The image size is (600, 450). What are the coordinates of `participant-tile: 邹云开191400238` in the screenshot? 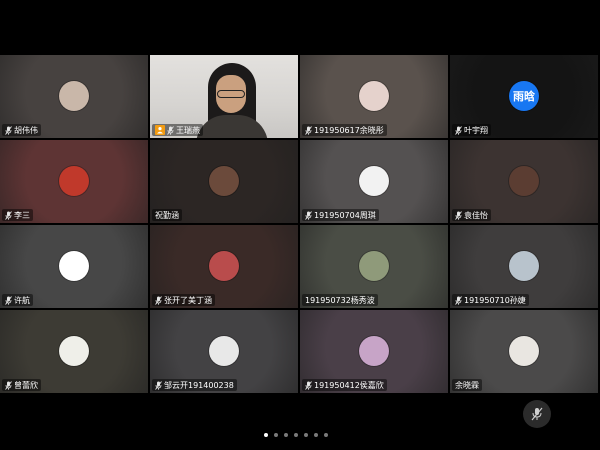 It's located at (224, 351).